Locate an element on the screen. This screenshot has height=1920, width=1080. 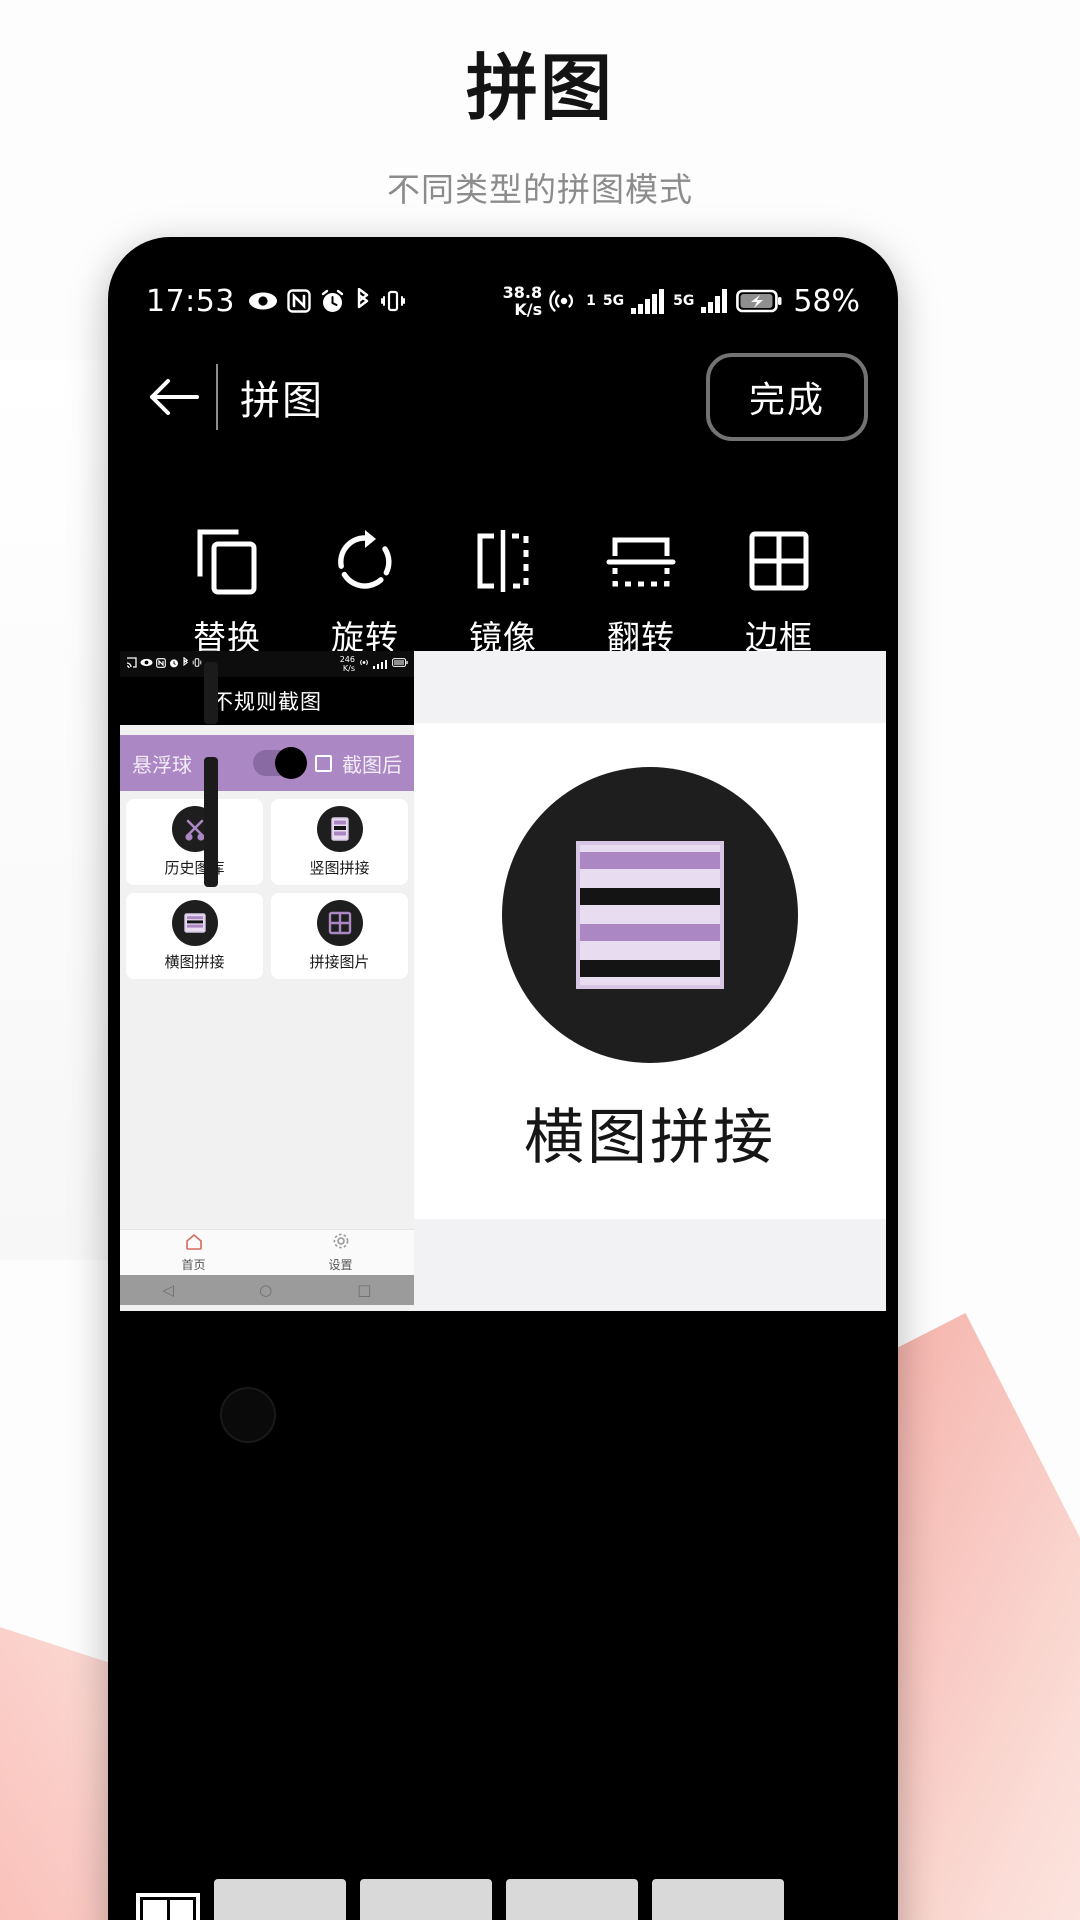
vibrate-icon is located at coordinates (392, 301).